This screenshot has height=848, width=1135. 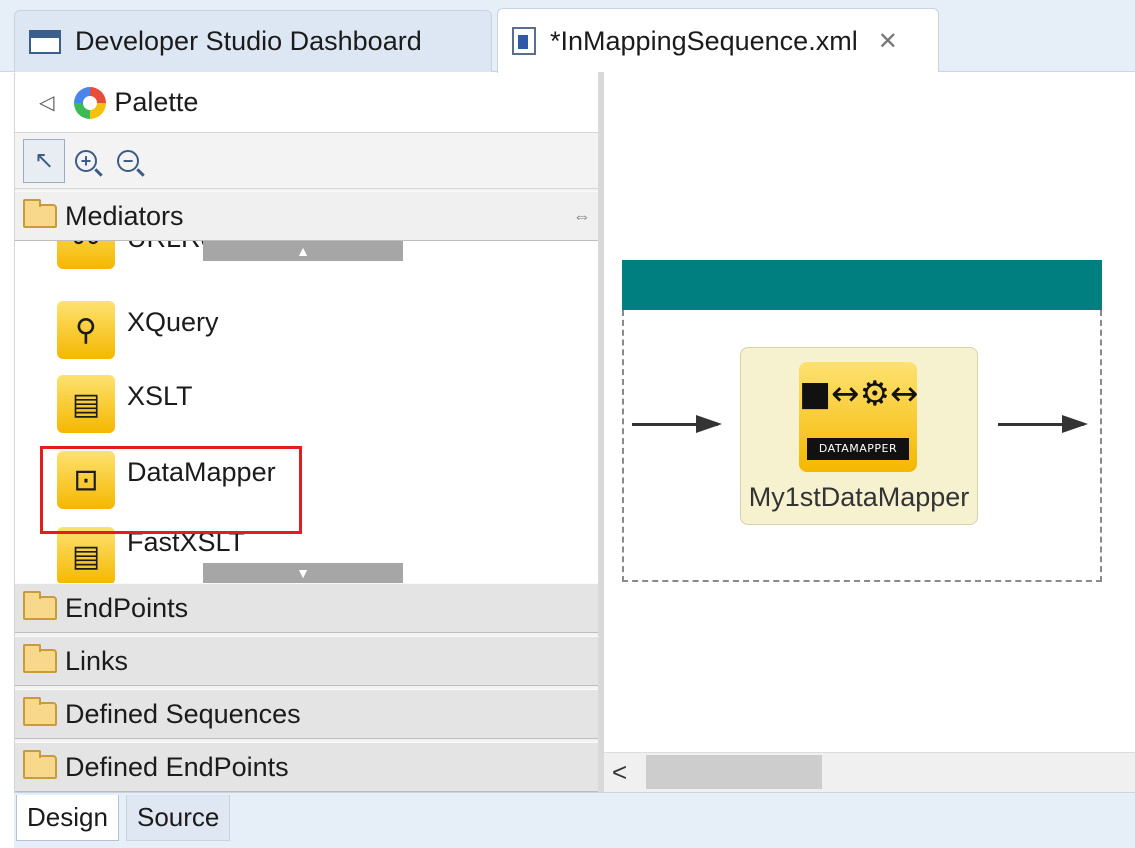 What do you see at coordinates (40, 213) in the screenshot?
I see `folder-open-icon` at bounding box center [40, 213].